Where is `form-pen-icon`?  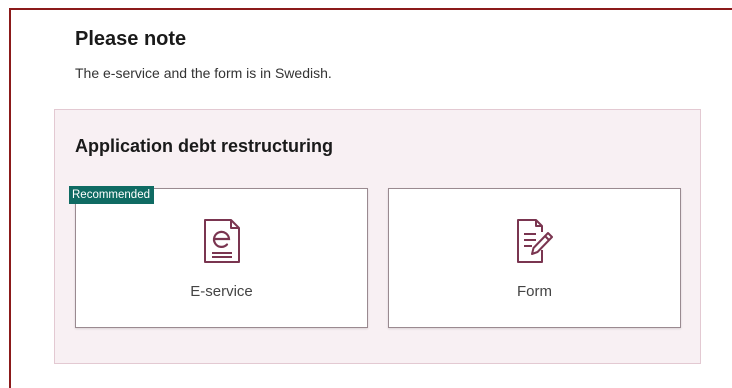 form-pen-icon is located at coordinates (534, 241).